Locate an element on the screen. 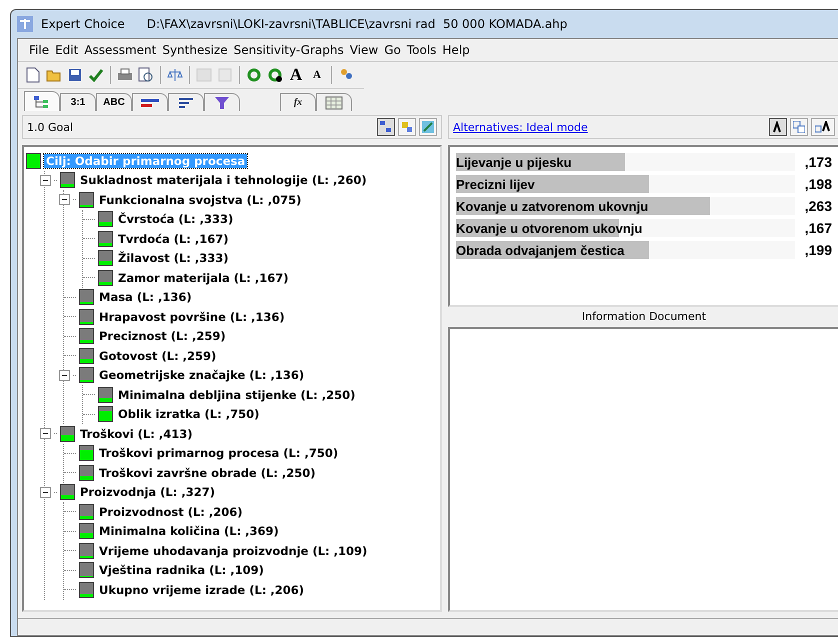 The width and height of the screenshot is (838, 637). tree-node-label: Žilavost (L: ,333) is located at coordinates (173, 258).